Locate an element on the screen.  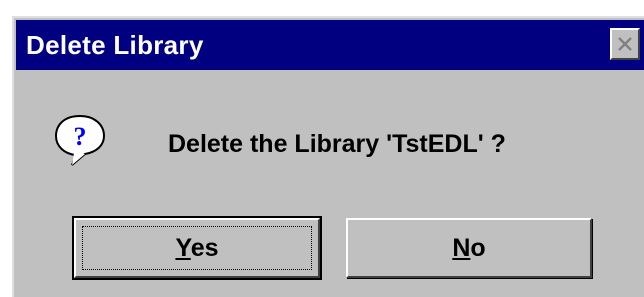
question-icon: ? is located at coordinates (80, 140).